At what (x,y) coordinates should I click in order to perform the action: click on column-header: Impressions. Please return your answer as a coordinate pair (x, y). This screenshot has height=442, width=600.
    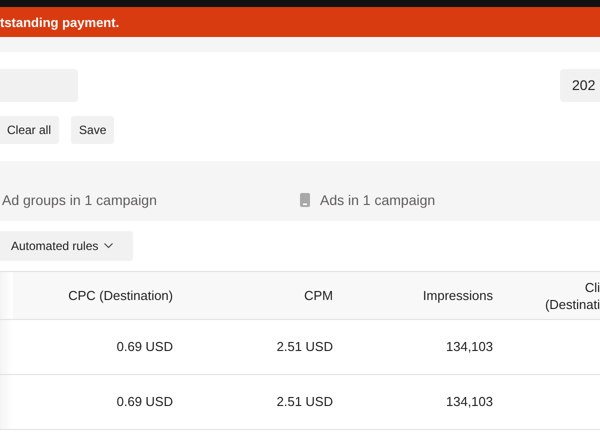
    Looking at the image, I should click on (457, 295).